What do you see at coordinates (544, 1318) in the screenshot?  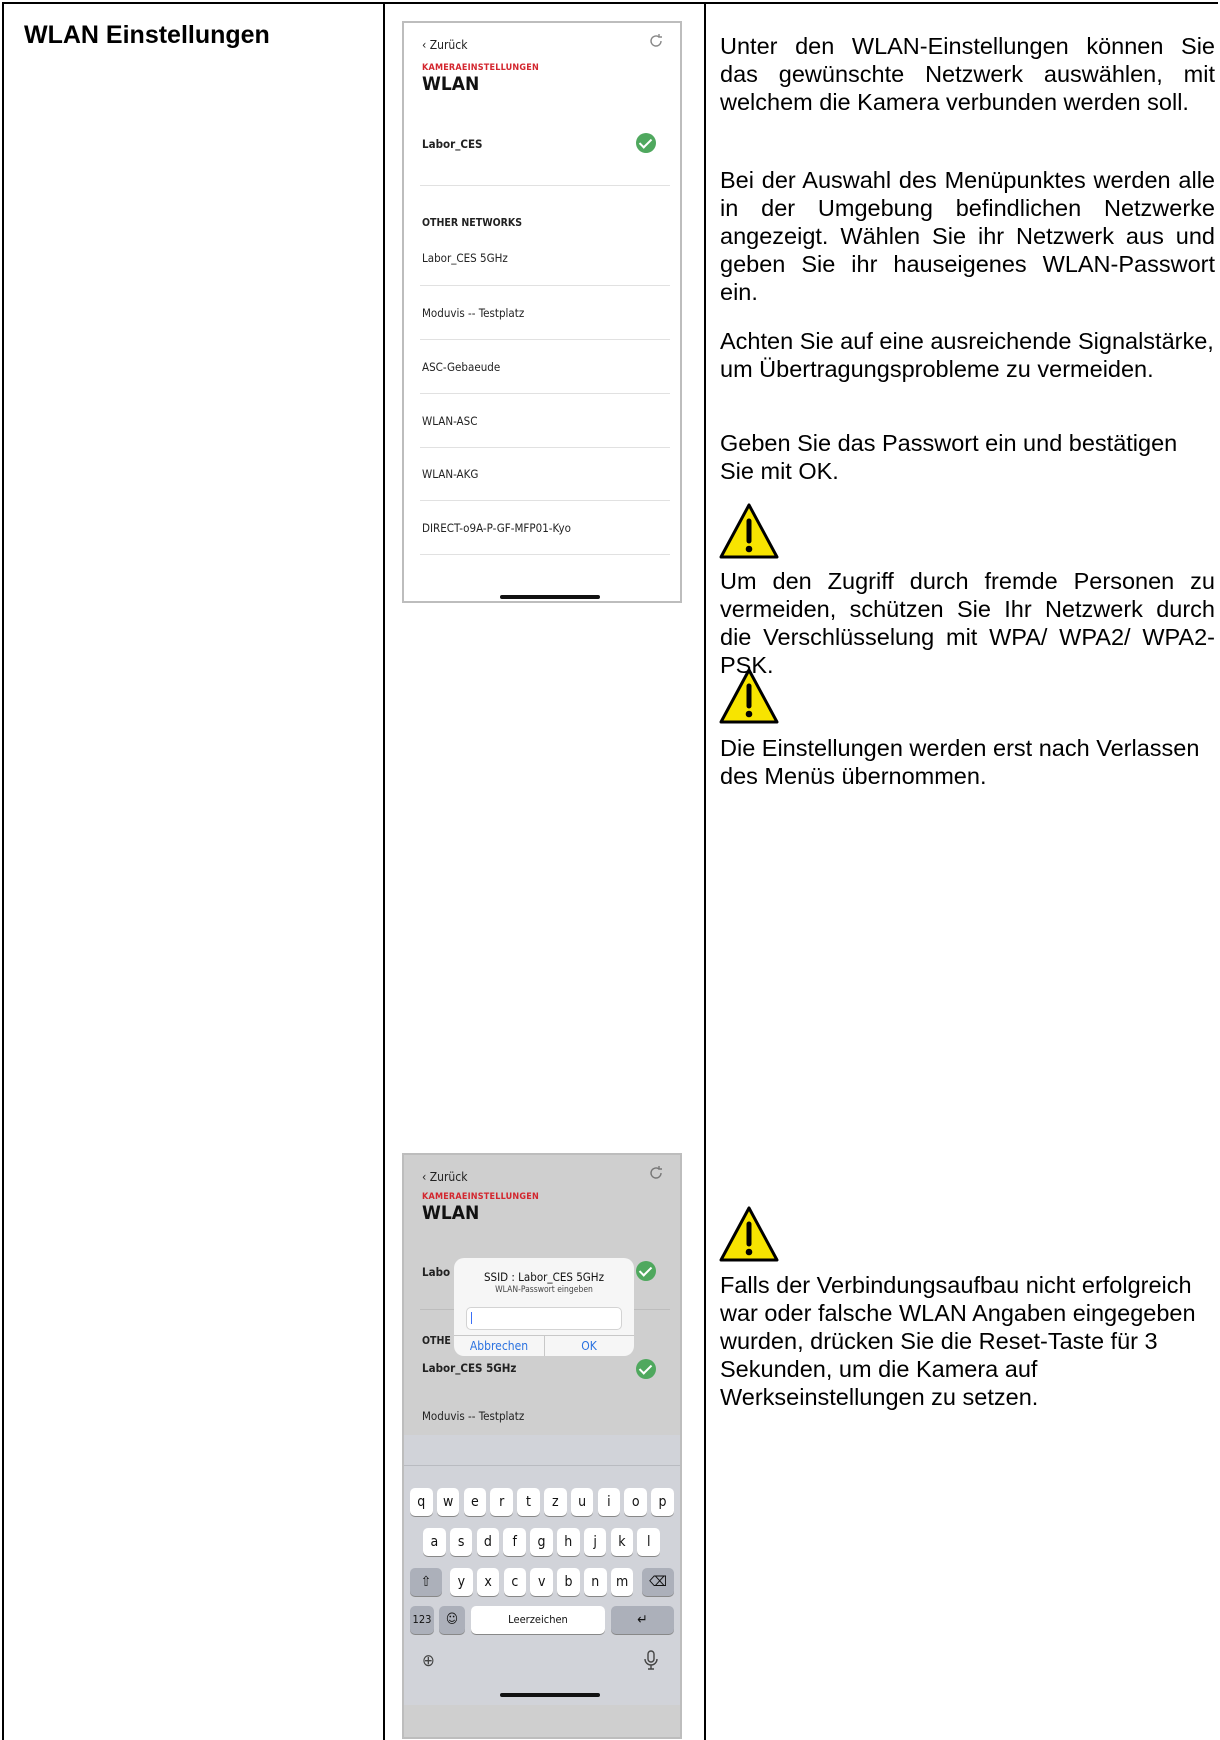 I see `password-input` at bounding box center [544, 1318].